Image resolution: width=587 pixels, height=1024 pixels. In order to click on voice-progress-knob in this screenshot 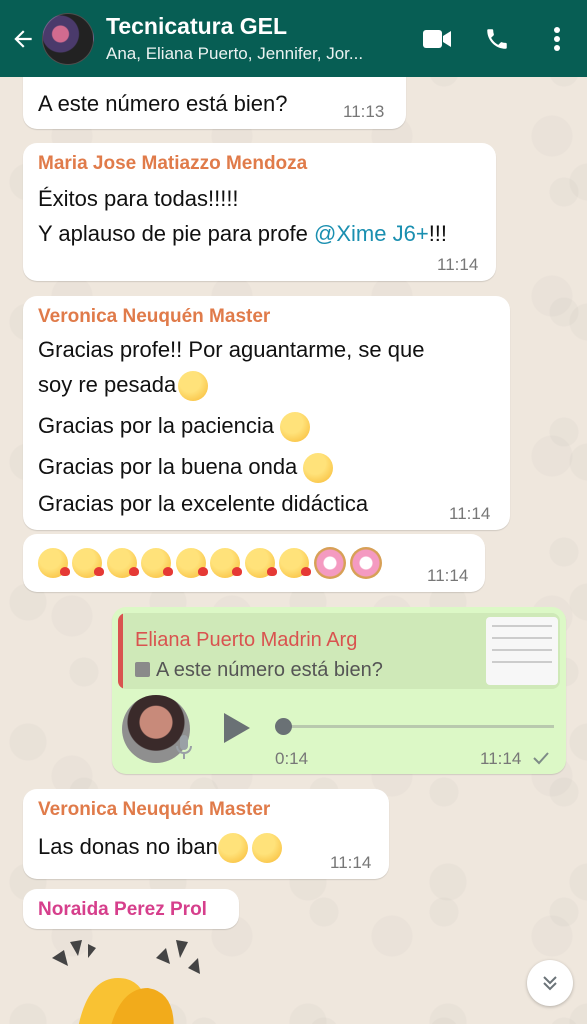, I will do `click(283, 726)`.